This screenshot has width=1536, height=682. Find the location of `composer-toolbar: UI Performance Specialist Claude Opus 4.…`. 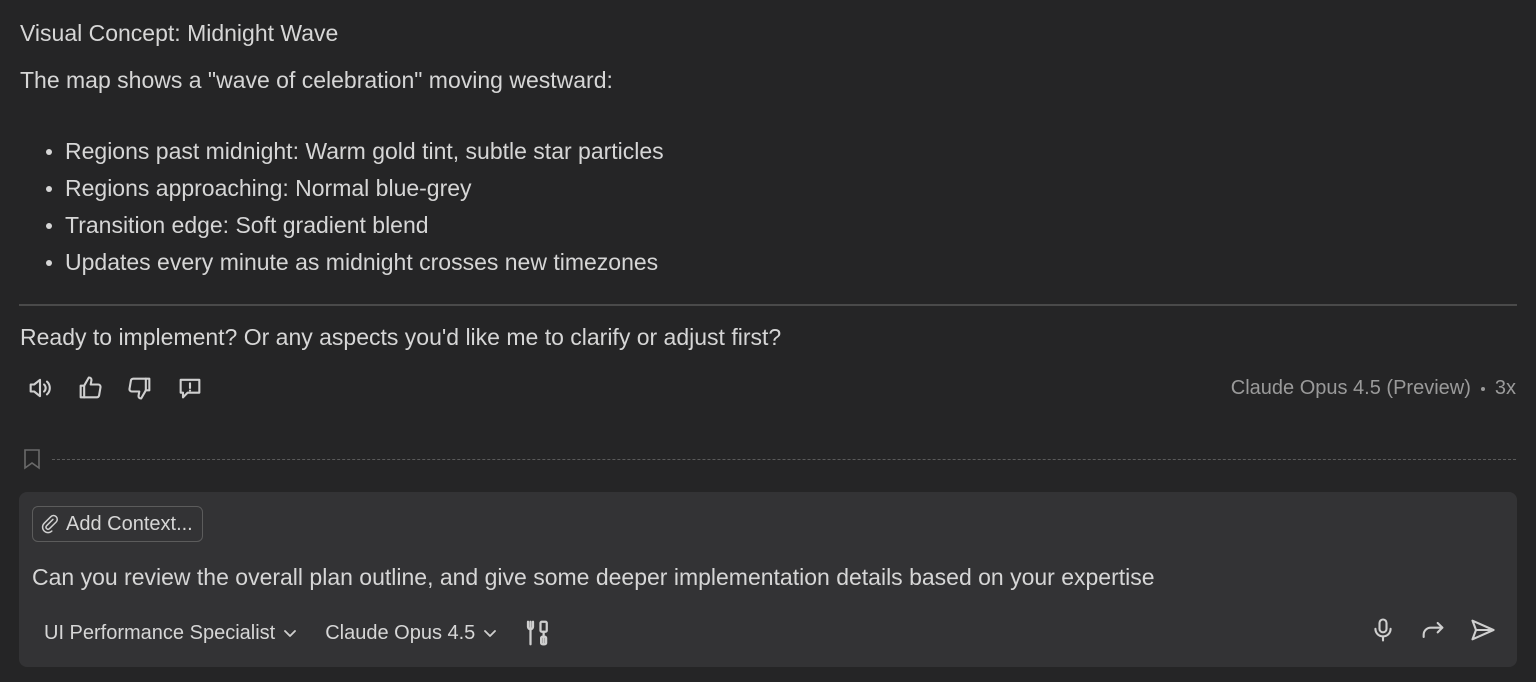

composer-toolbar: UI Performance Specialist Claude Opus 4.… is located at coordinates (298, 633).